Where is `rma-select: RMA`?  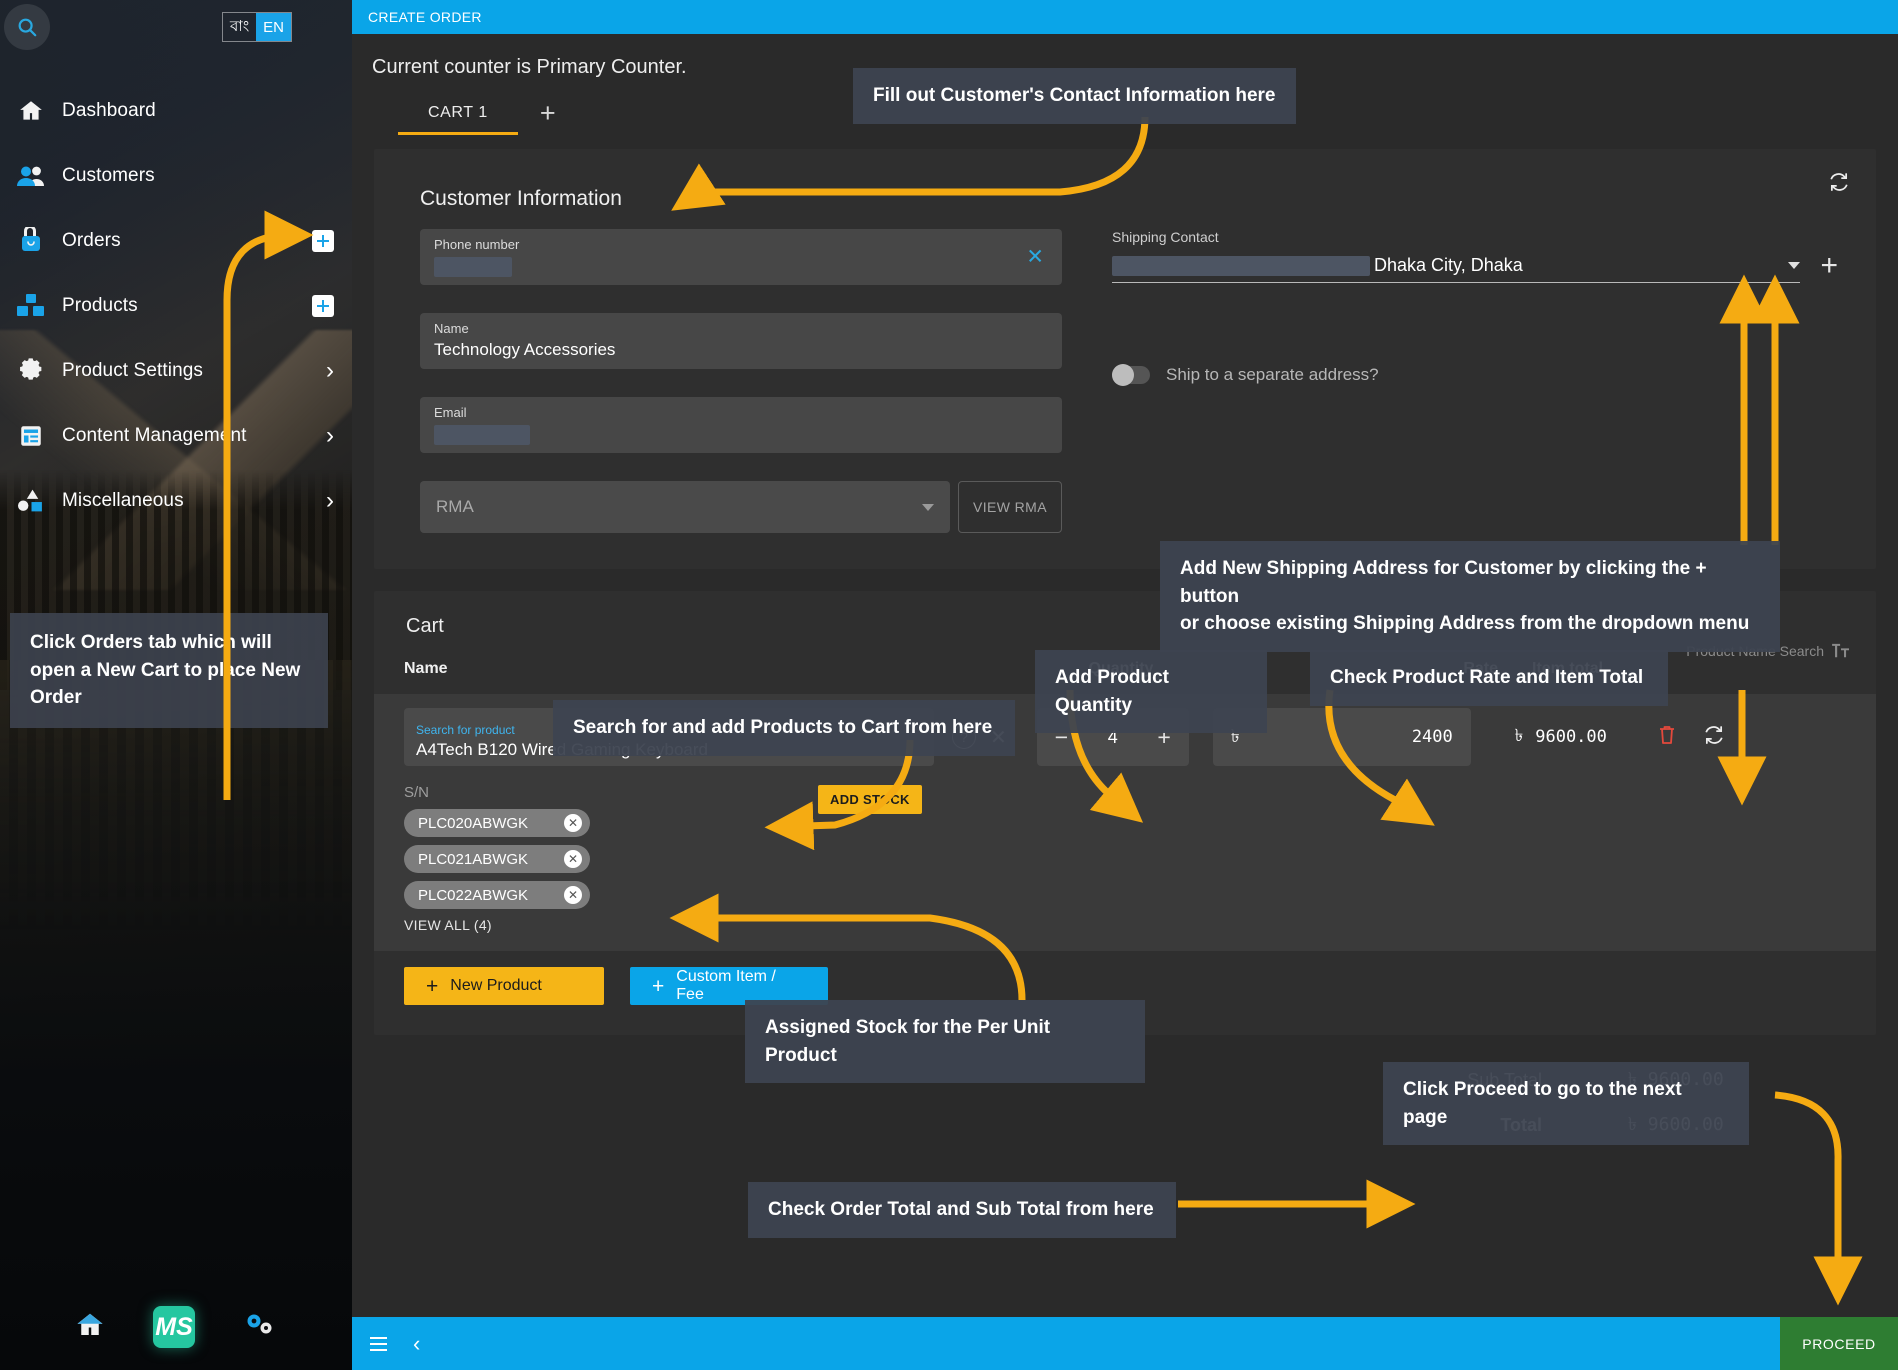 rma-select: RMA is located at coordinates (685, 507).